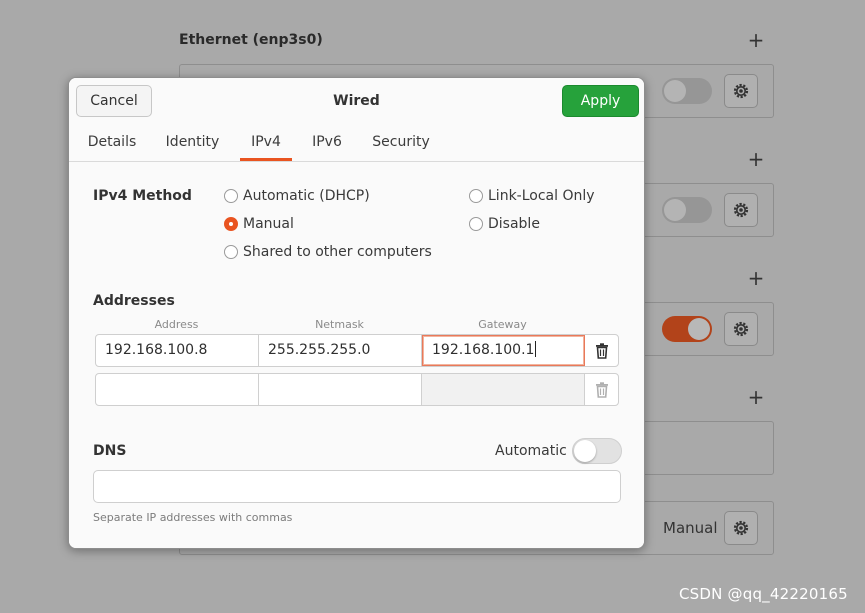 This screenshot has width=865, height=613. I want to click on gateway-input, so click(503, 389).